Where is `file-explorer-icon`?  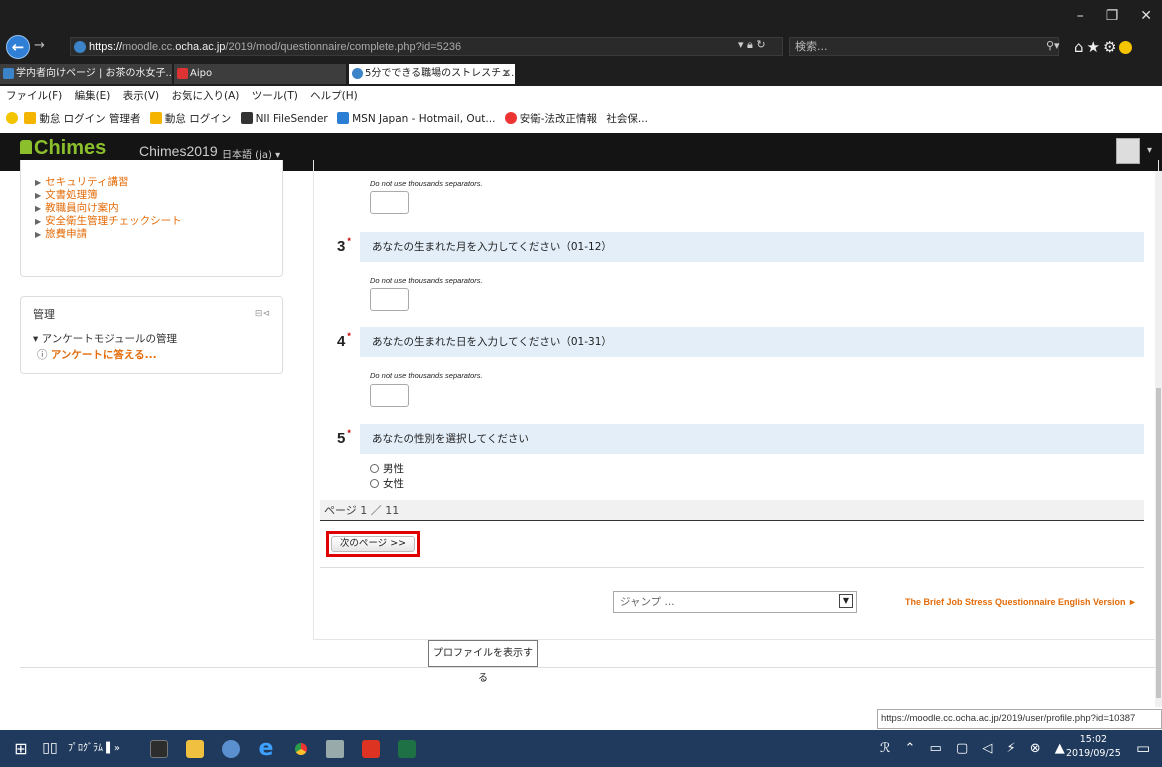 file-explorer-icon is located at coordinates (195, 749).